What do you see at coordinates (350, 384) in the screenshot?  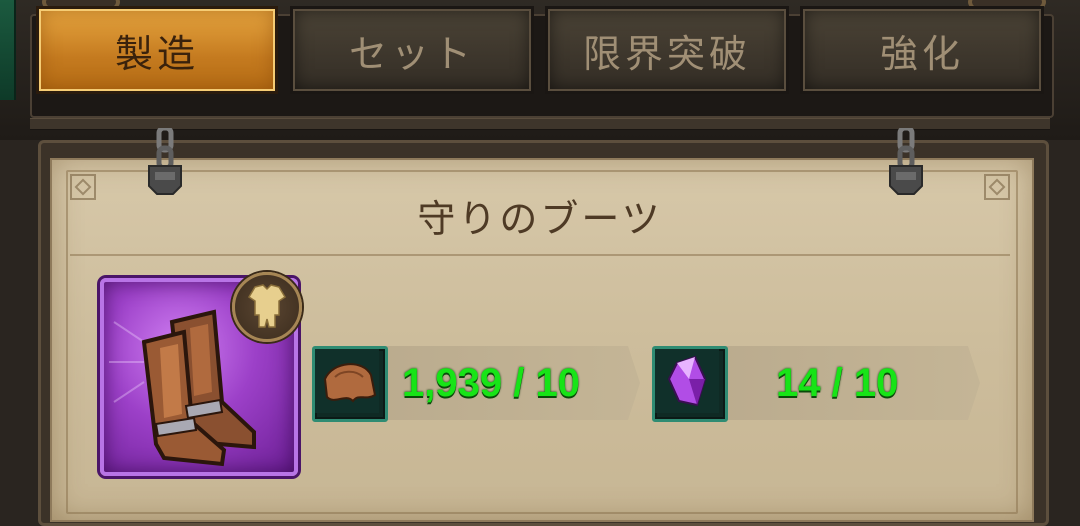 I see `leather-icon` at bounding box center [350, 384].